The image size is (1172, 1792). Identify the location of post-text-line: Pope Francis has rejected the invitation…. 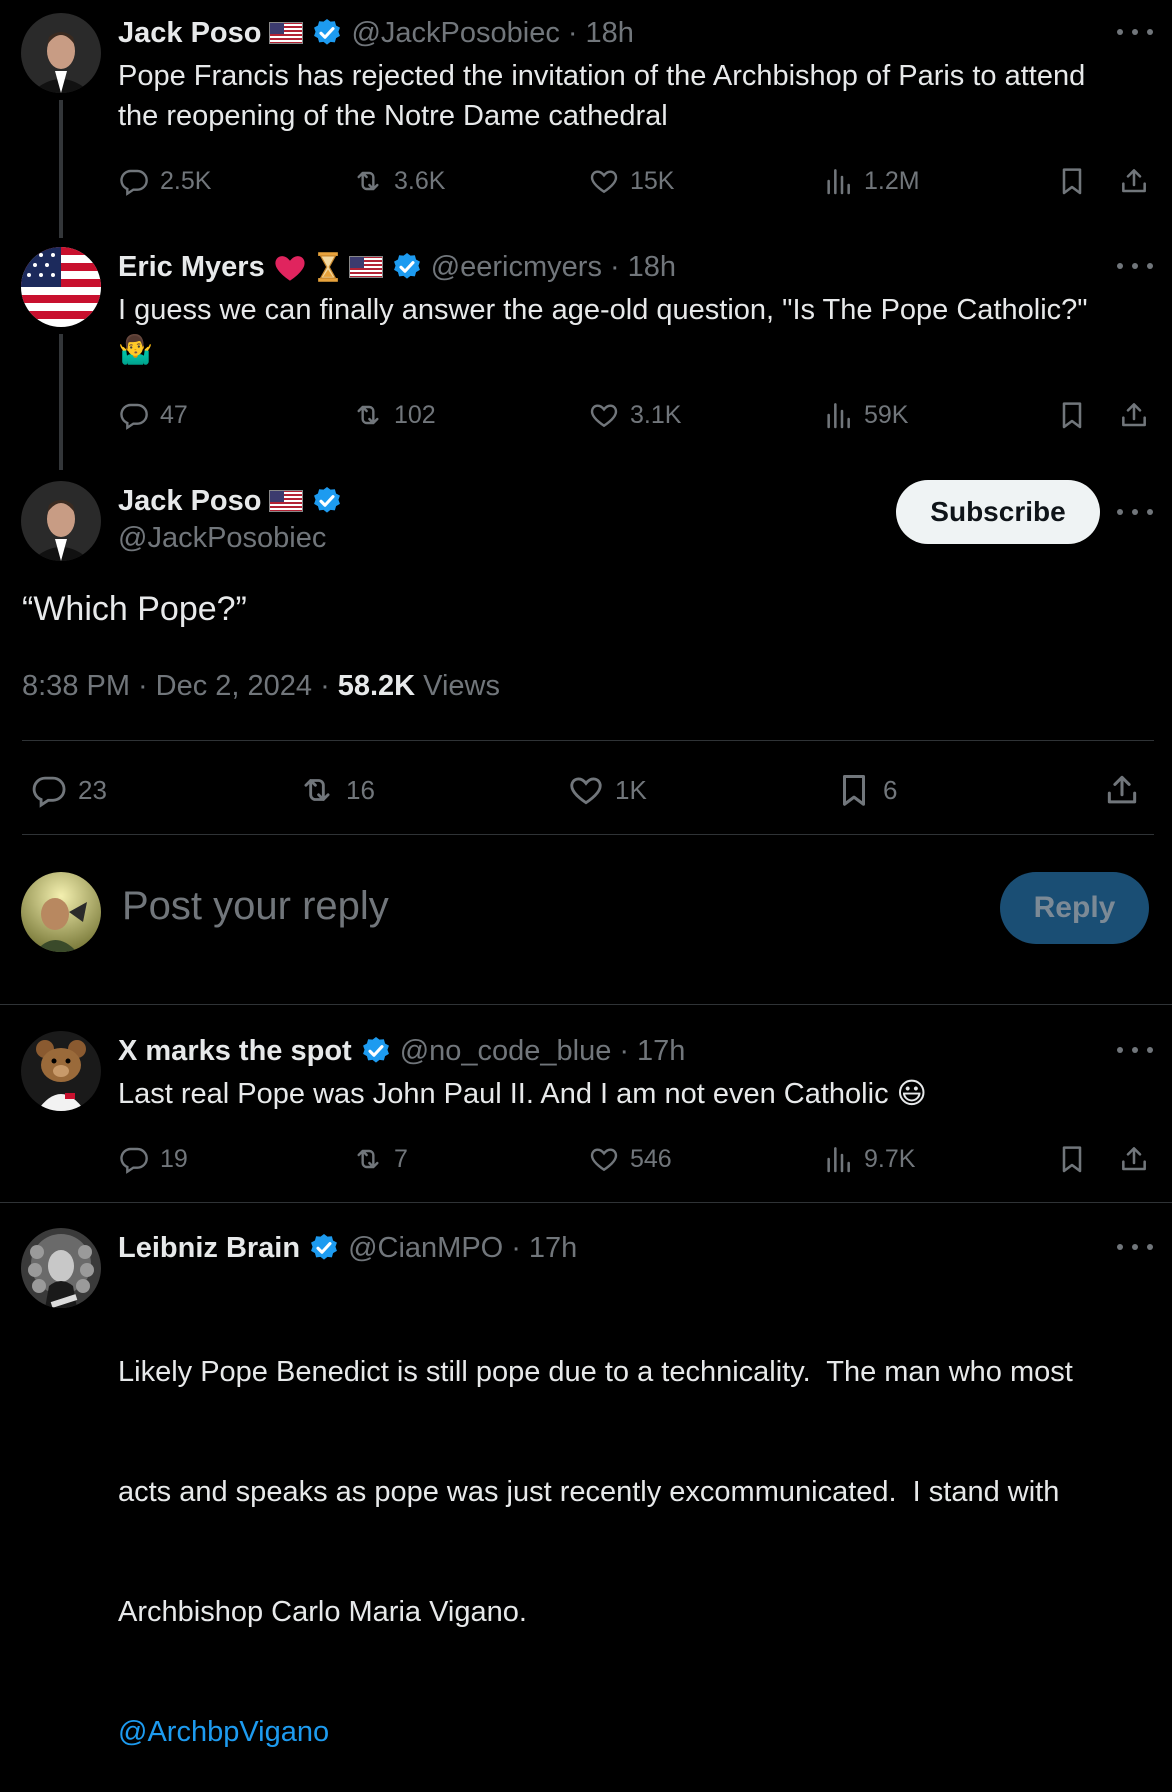
(602, 76).